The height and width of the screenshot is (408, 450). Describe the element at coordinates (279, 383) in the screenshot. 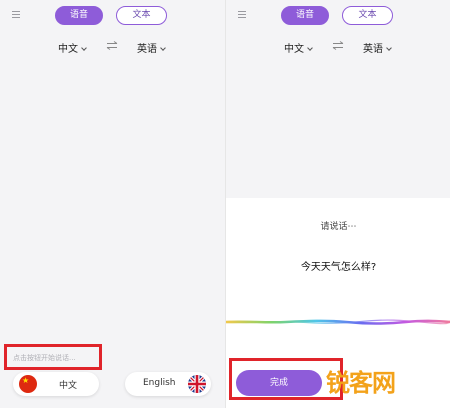

I see `done-button: 完成` at that location.